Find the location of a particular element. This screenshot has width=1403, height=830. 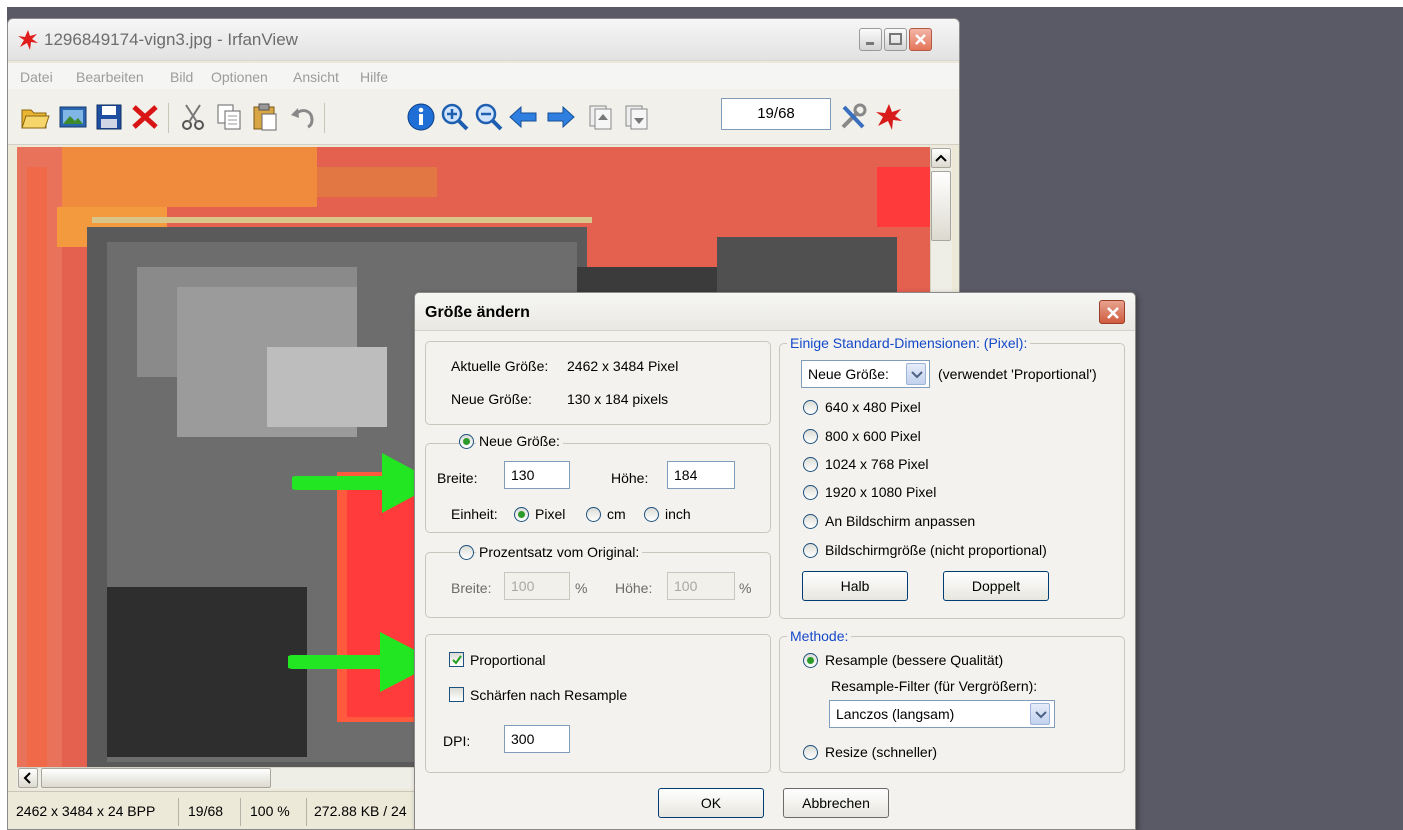

next-arrow-icon is located at coordinates (561, 117).